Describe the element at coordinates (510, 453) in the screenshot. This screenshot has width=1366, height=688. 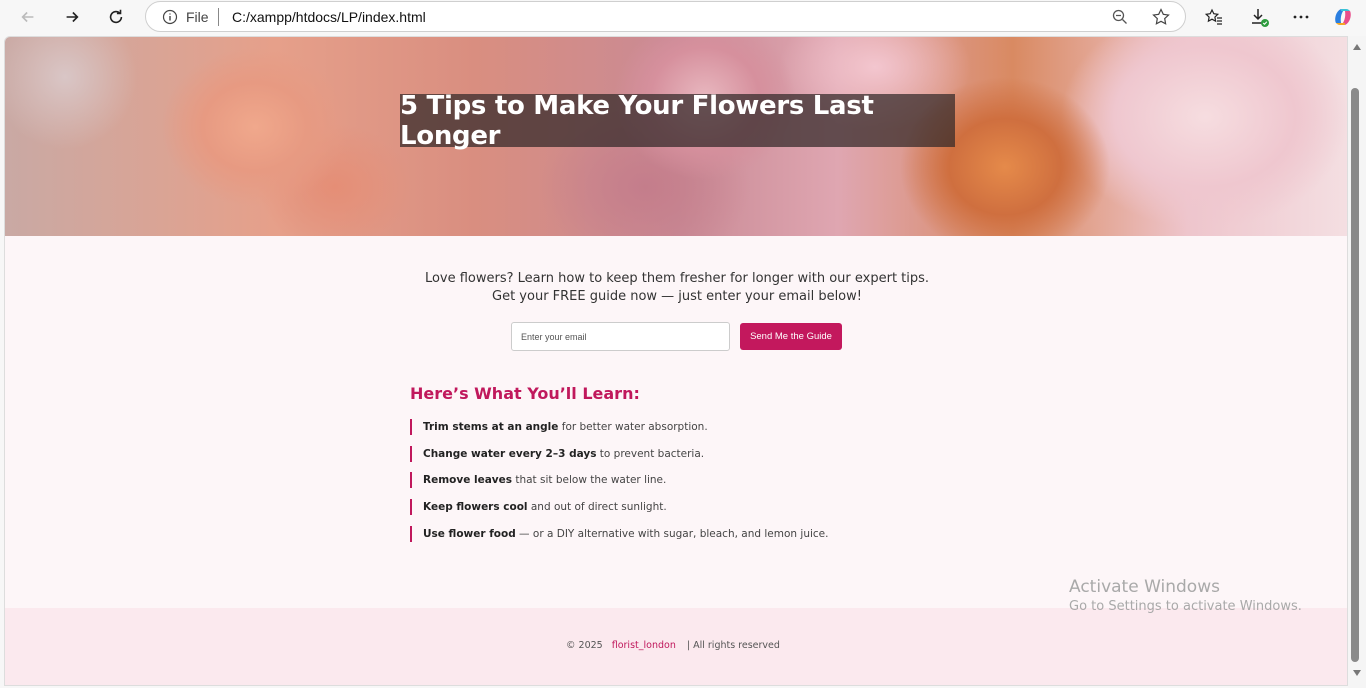
I see `tip-bold: Change water every 2–3 days` at that location.